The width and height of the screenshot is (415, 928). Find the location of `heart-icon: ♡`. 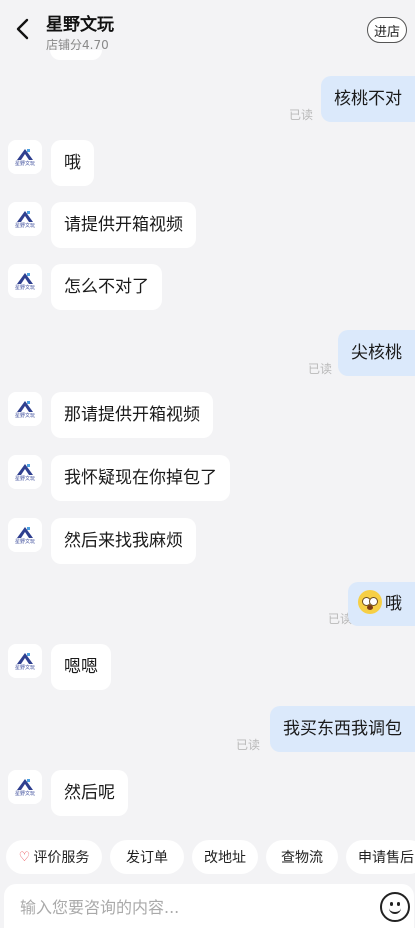

heart-icon: ♡ is located at coordinates (24, 857).